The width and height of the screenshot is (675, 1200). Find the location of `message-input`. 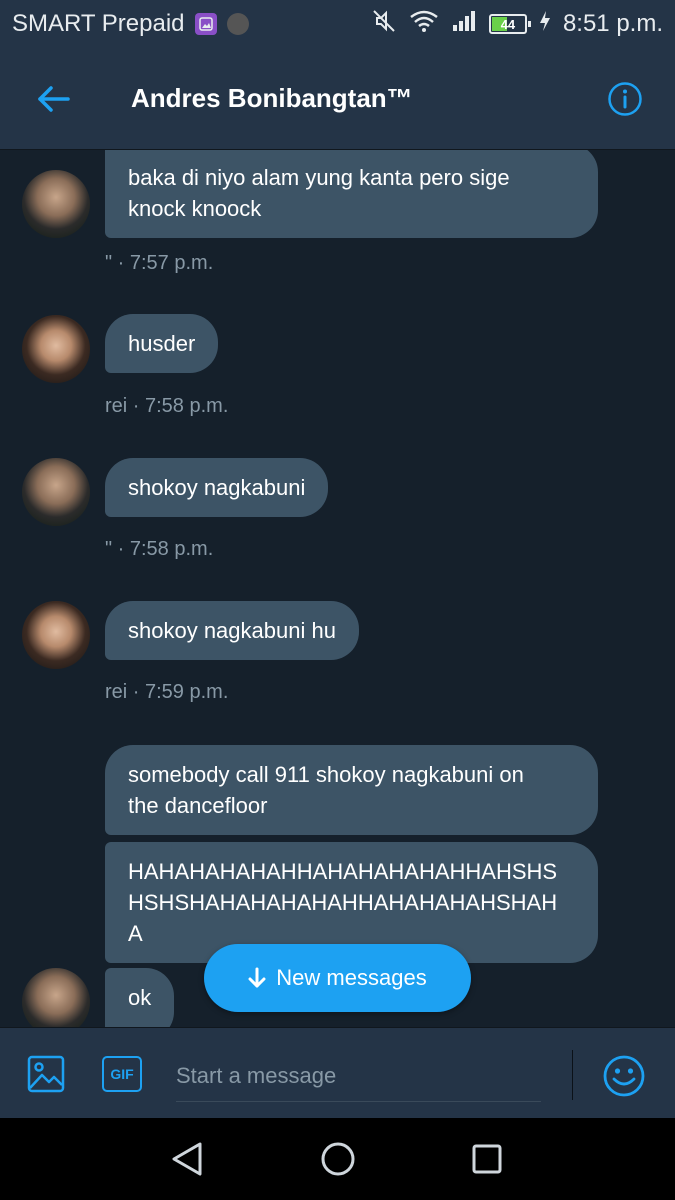

message-input is located at coordinates (358, 1076).